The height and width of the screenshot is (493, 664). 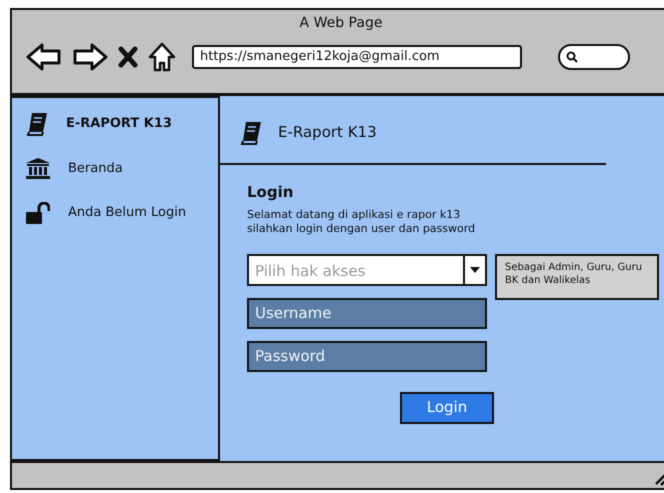 What do you see at coordinates (367, 356) in the screenshot?
I see `password-field: Password` at bounding box center [367, 356].